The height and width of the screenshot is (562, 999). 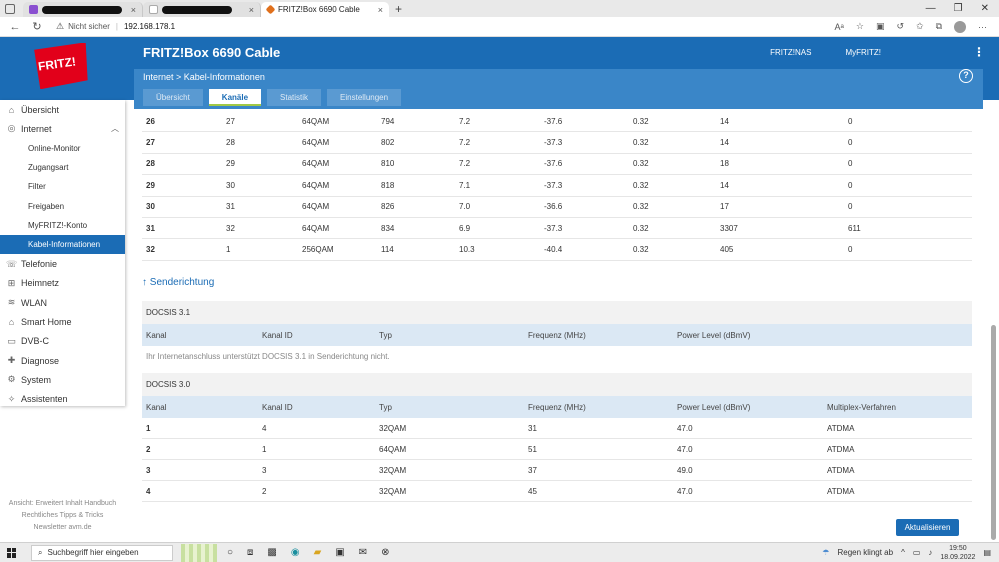 What do you see at coordinates (62, 398) in the screenshot?
I see `sidebar-item-15: ✧ Assistenten` at bounding box center [62, 398].